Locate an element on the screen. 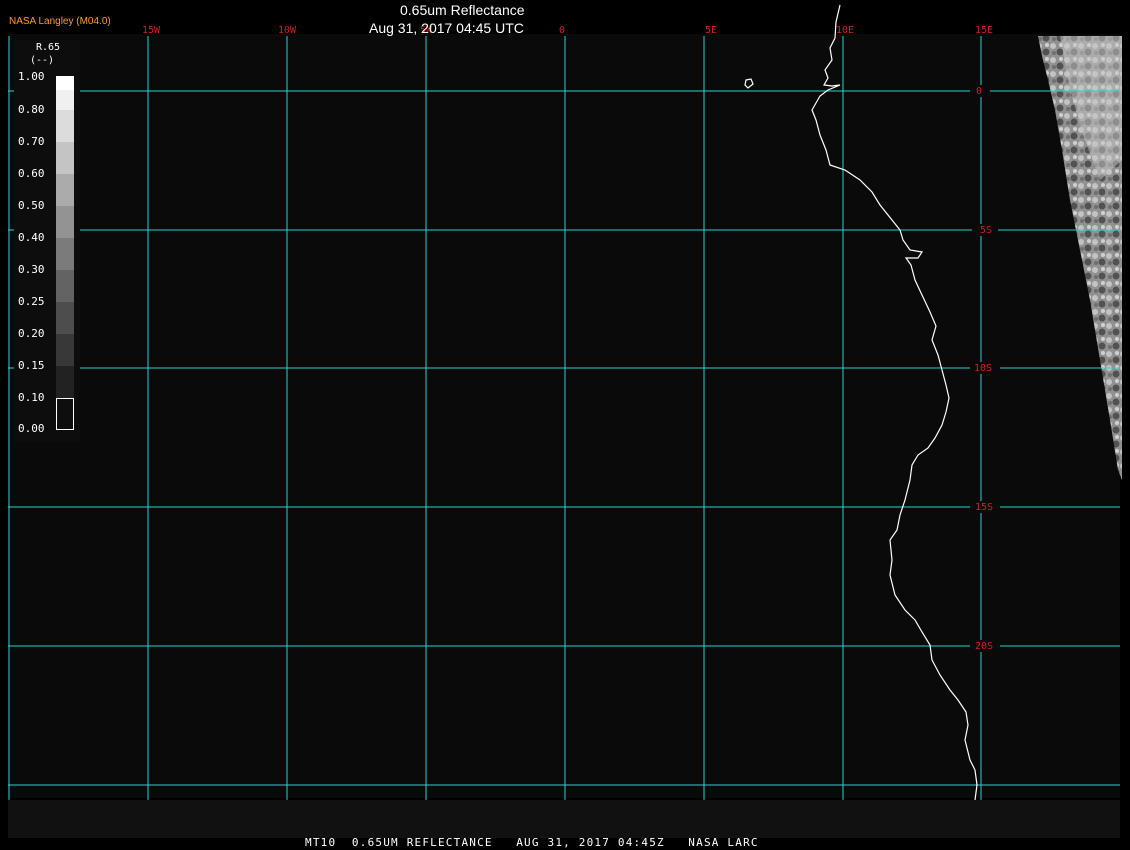  colorbar-tick: 0.00 is located at coordinates (31, 428).